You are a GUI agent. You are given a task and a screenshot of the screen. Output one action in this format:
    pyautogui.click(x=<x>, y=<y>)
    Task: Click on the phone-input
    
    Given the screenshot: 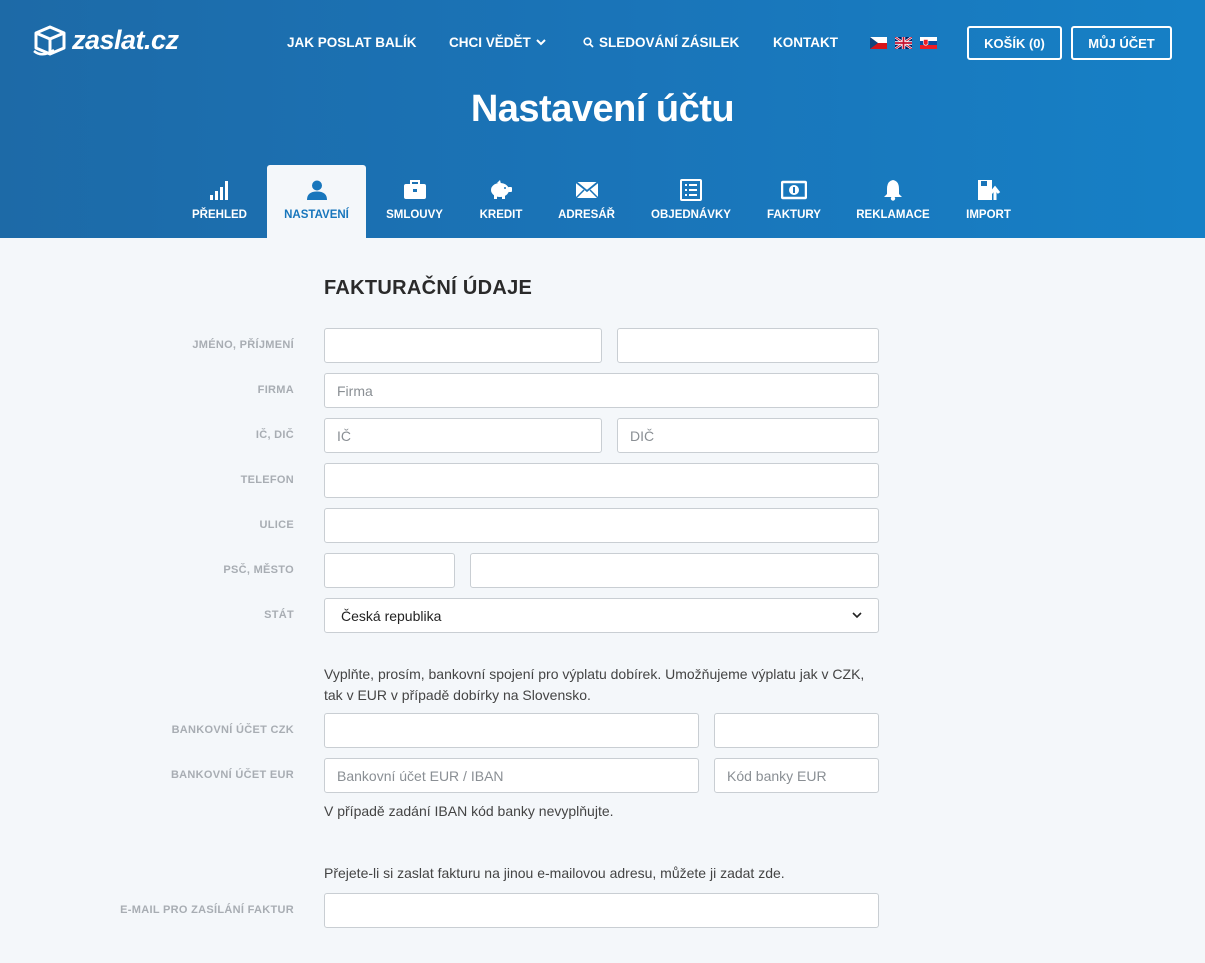 What is the action you would take?
    pyautogui.click(x=601, y=480)
    